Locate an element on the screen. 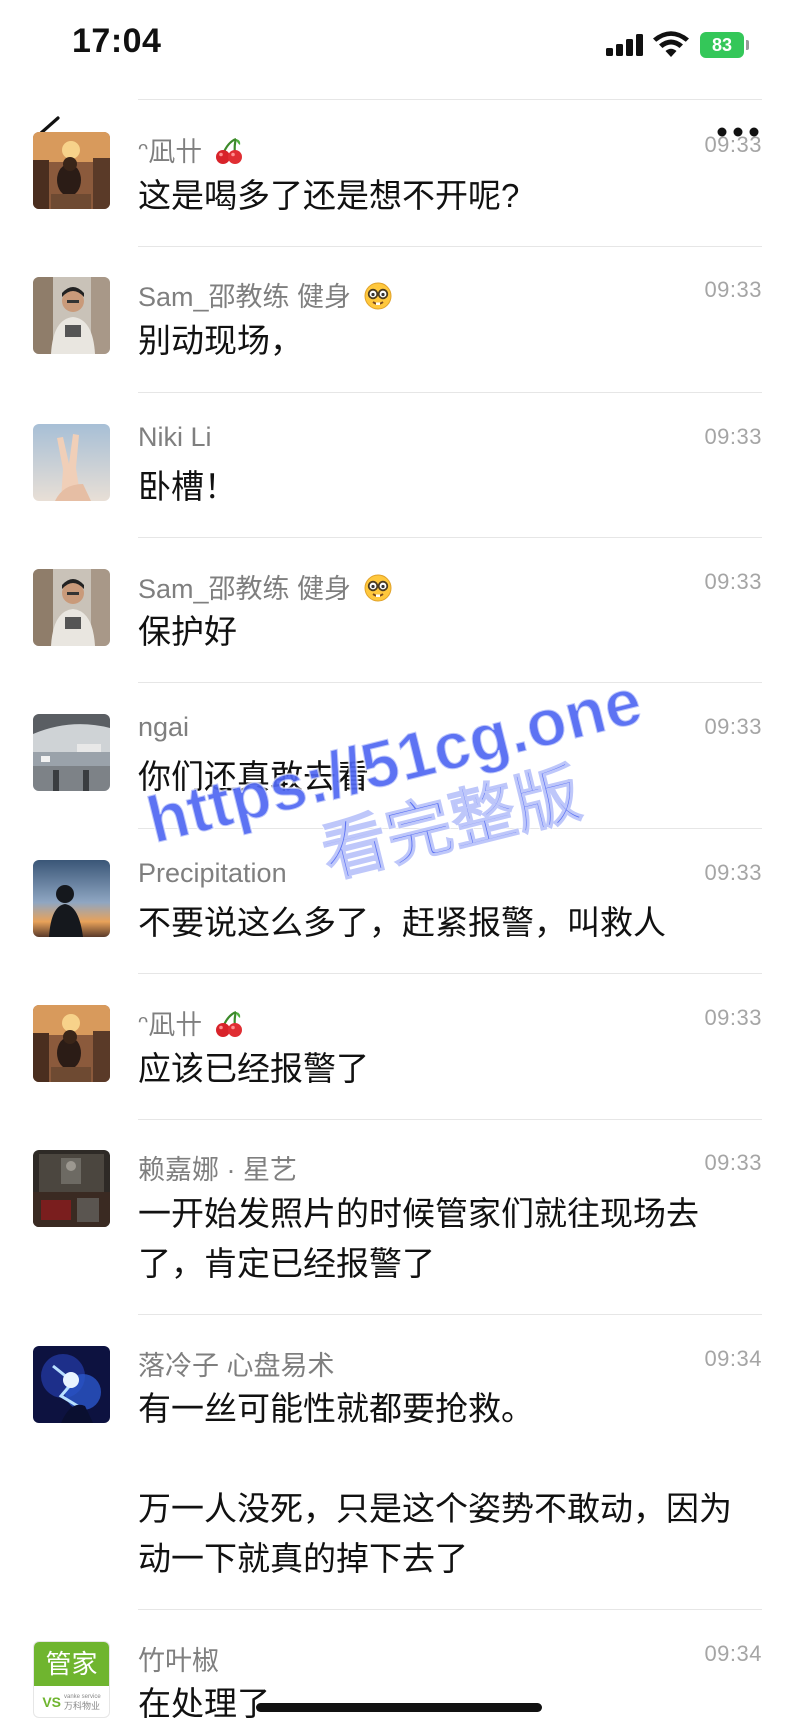  vanke-logo-icon: VS is located at coordinates (51, 1702).